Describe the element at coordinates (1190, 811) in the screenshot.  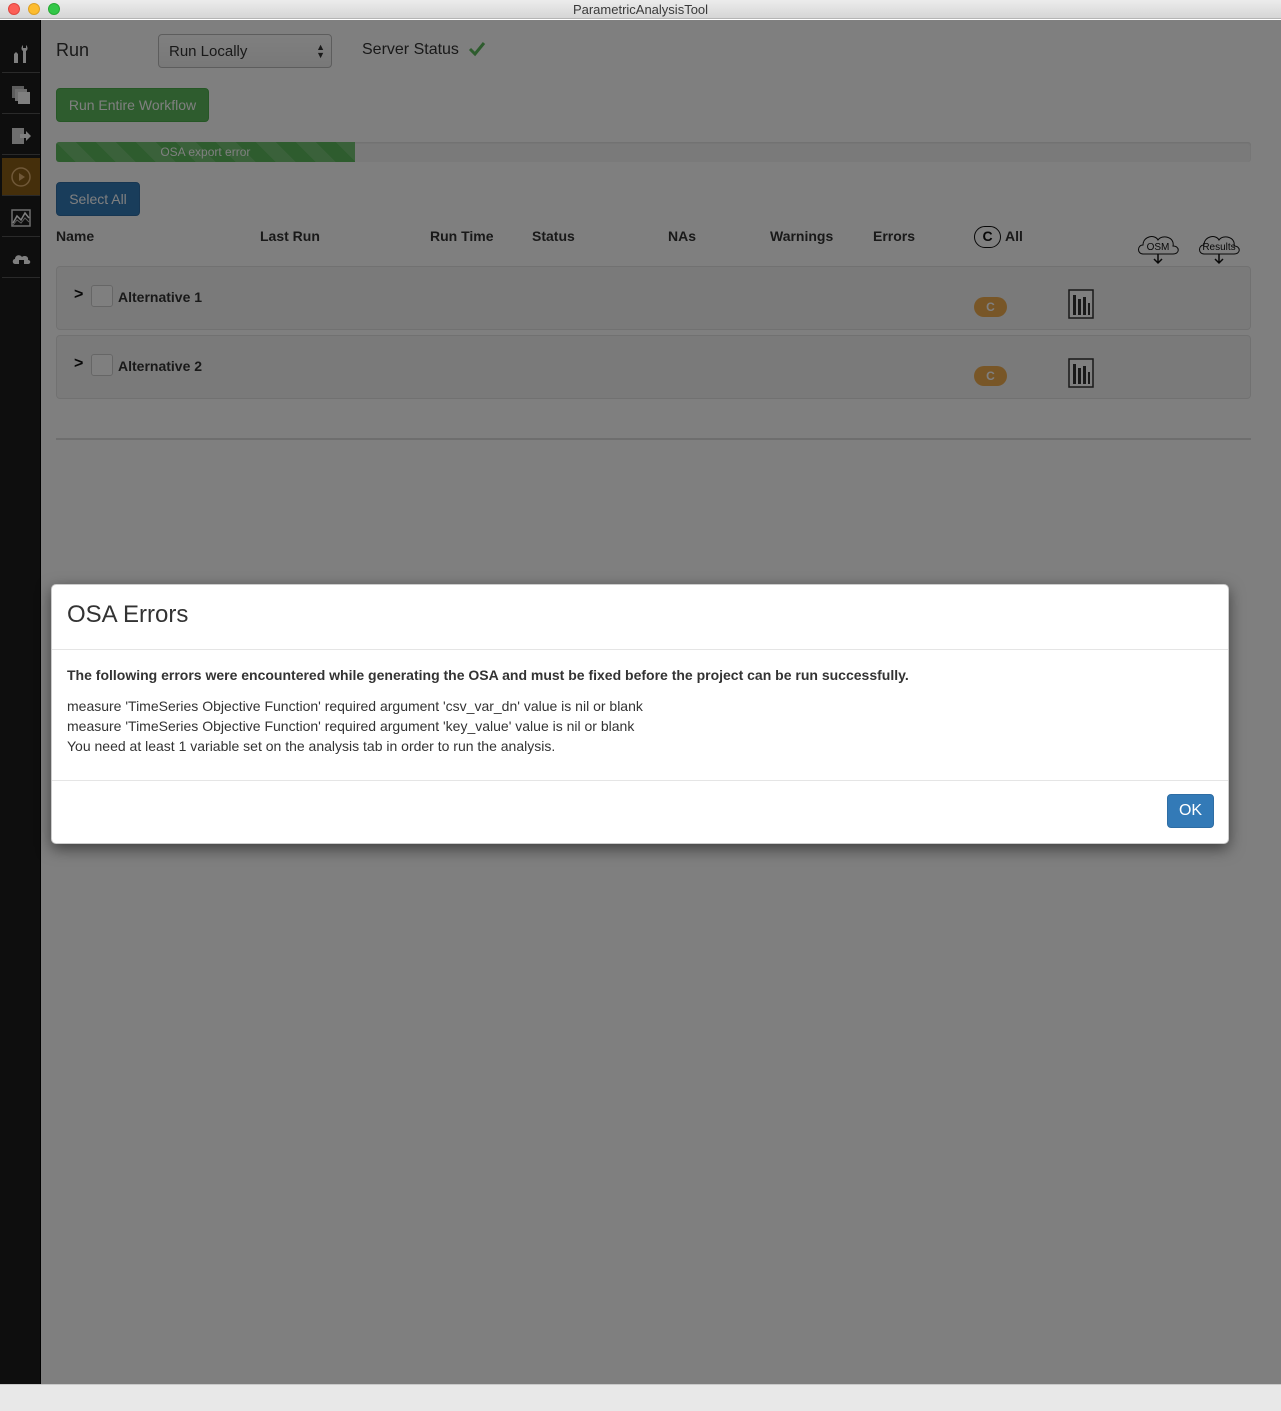
I see `ok-button: OK` at that location.